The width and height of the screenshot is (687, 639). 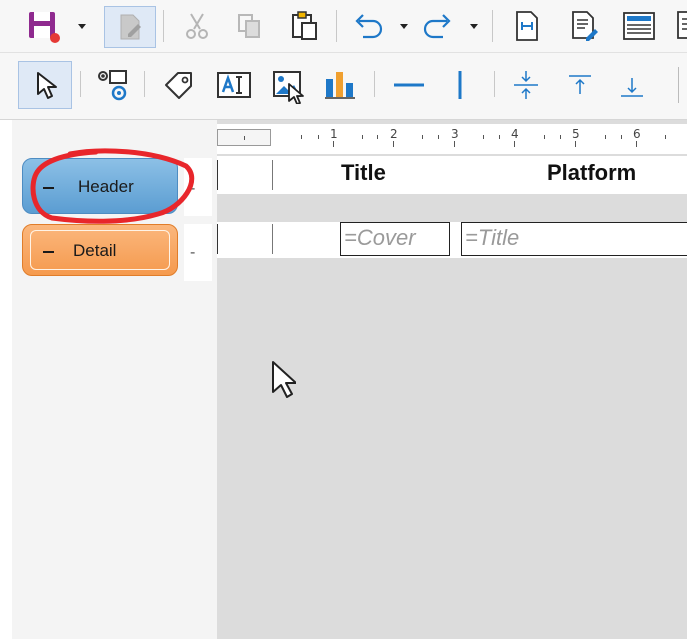 I want to click on detail-section-band: =Cover =Title, so click(x=452, y=240).